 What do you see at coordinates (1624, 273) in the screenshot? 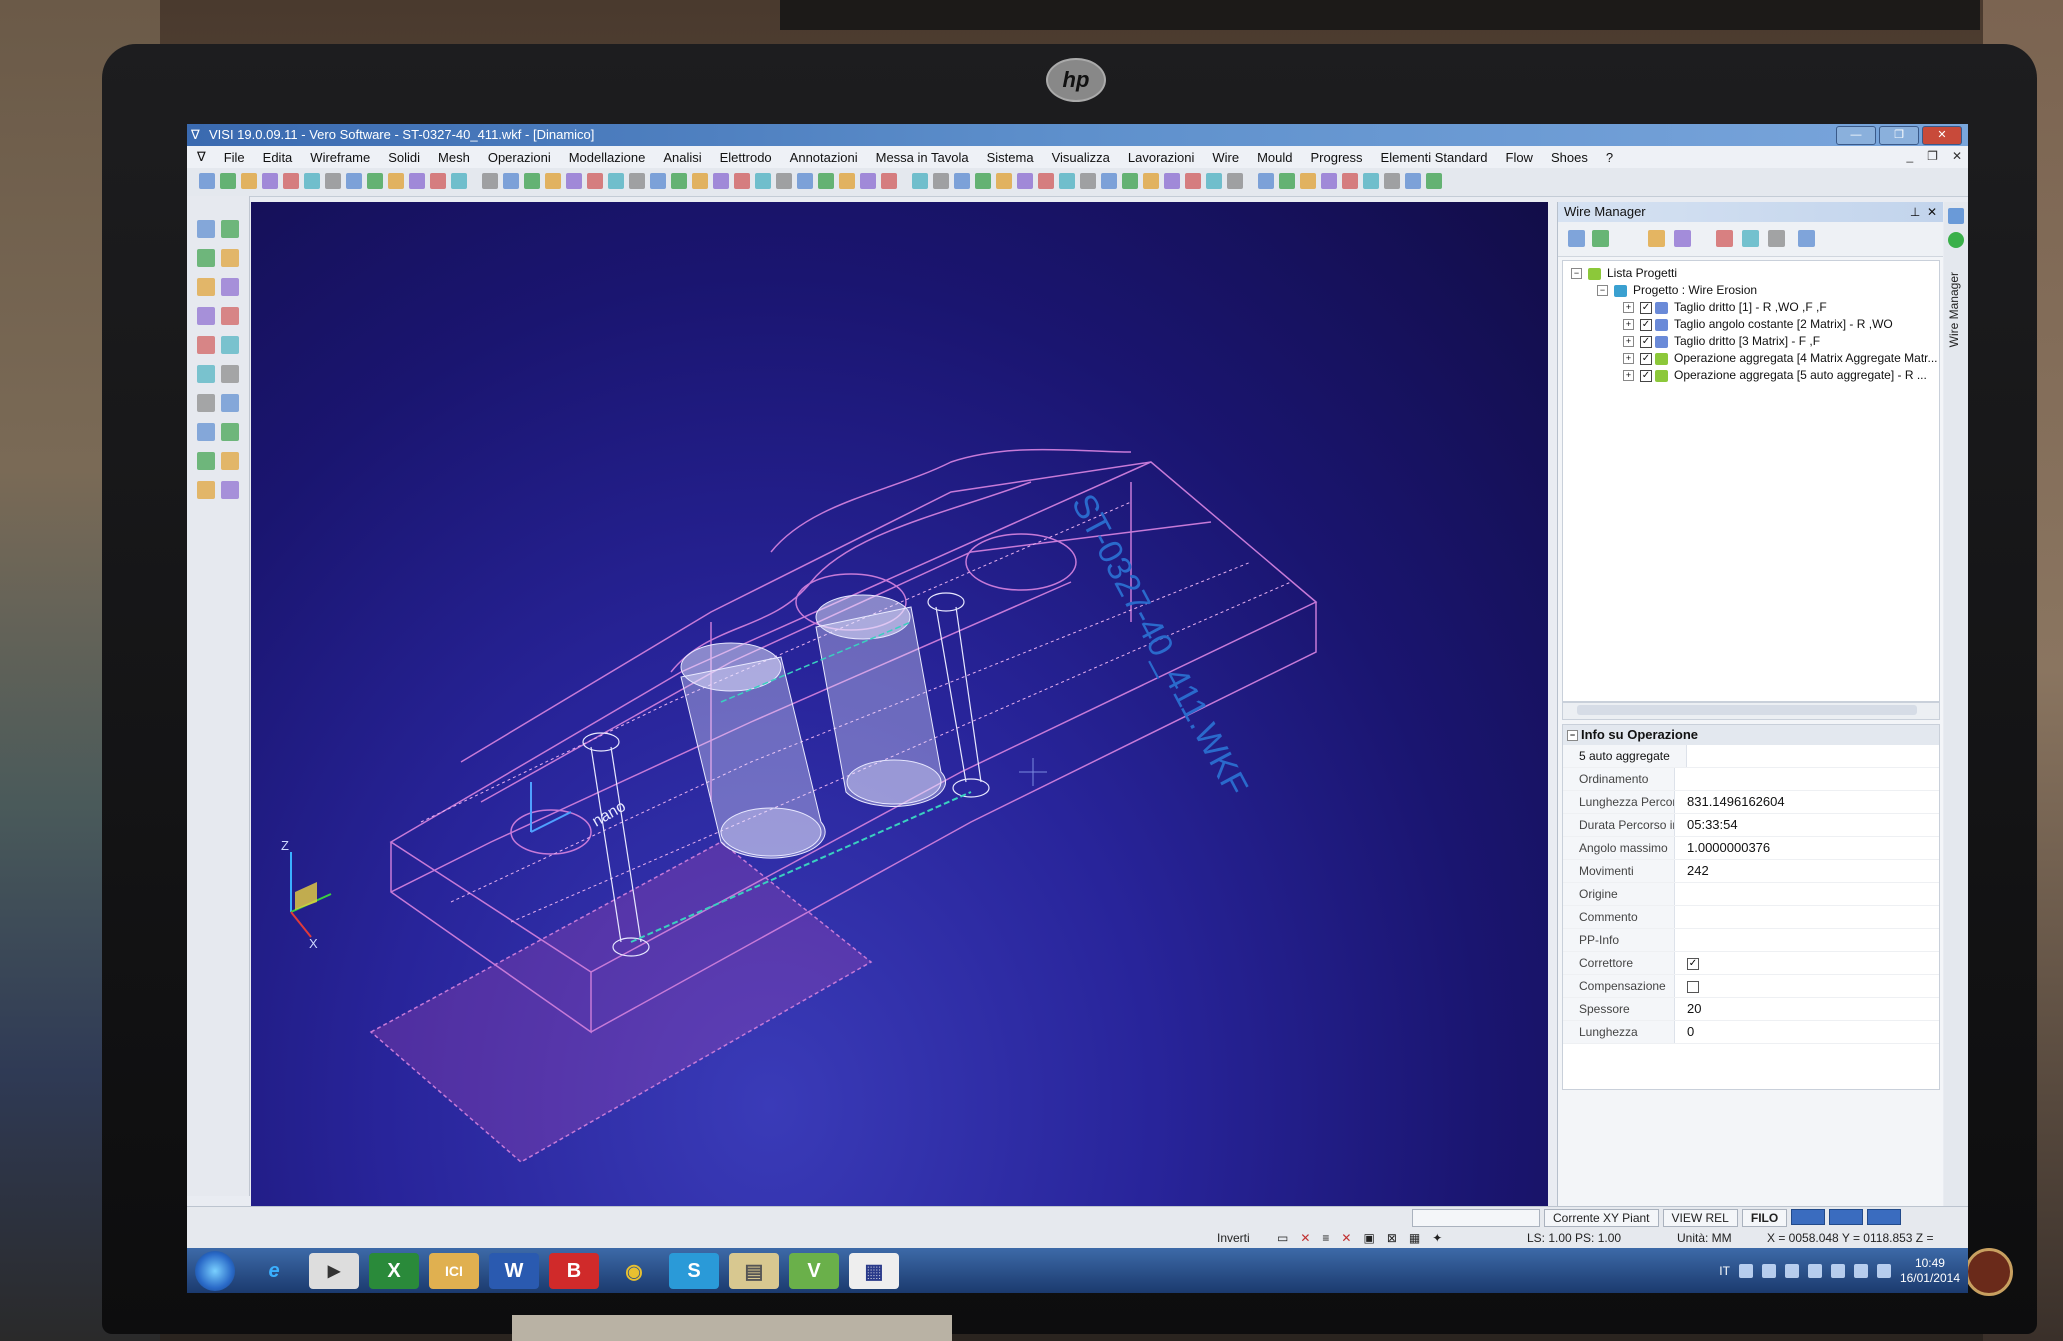
I see `tree-node-root: − Lista Progetti` at bounding box center [1624, 273].